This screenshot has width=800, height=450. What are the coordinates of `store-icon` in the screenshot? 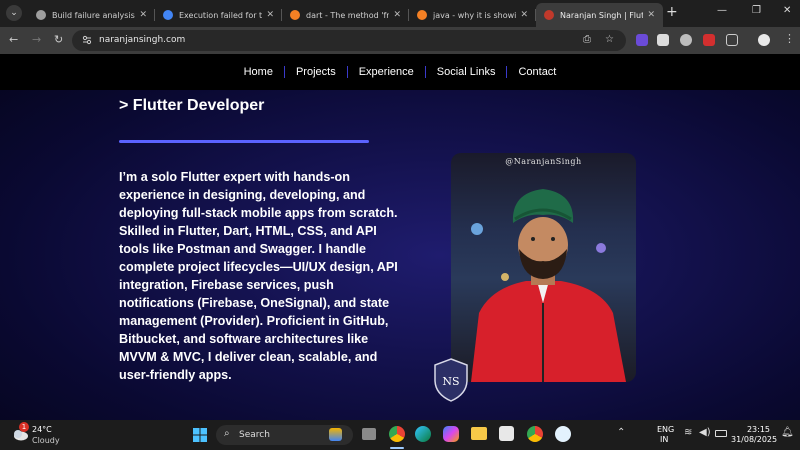 It's located at (506, 433).